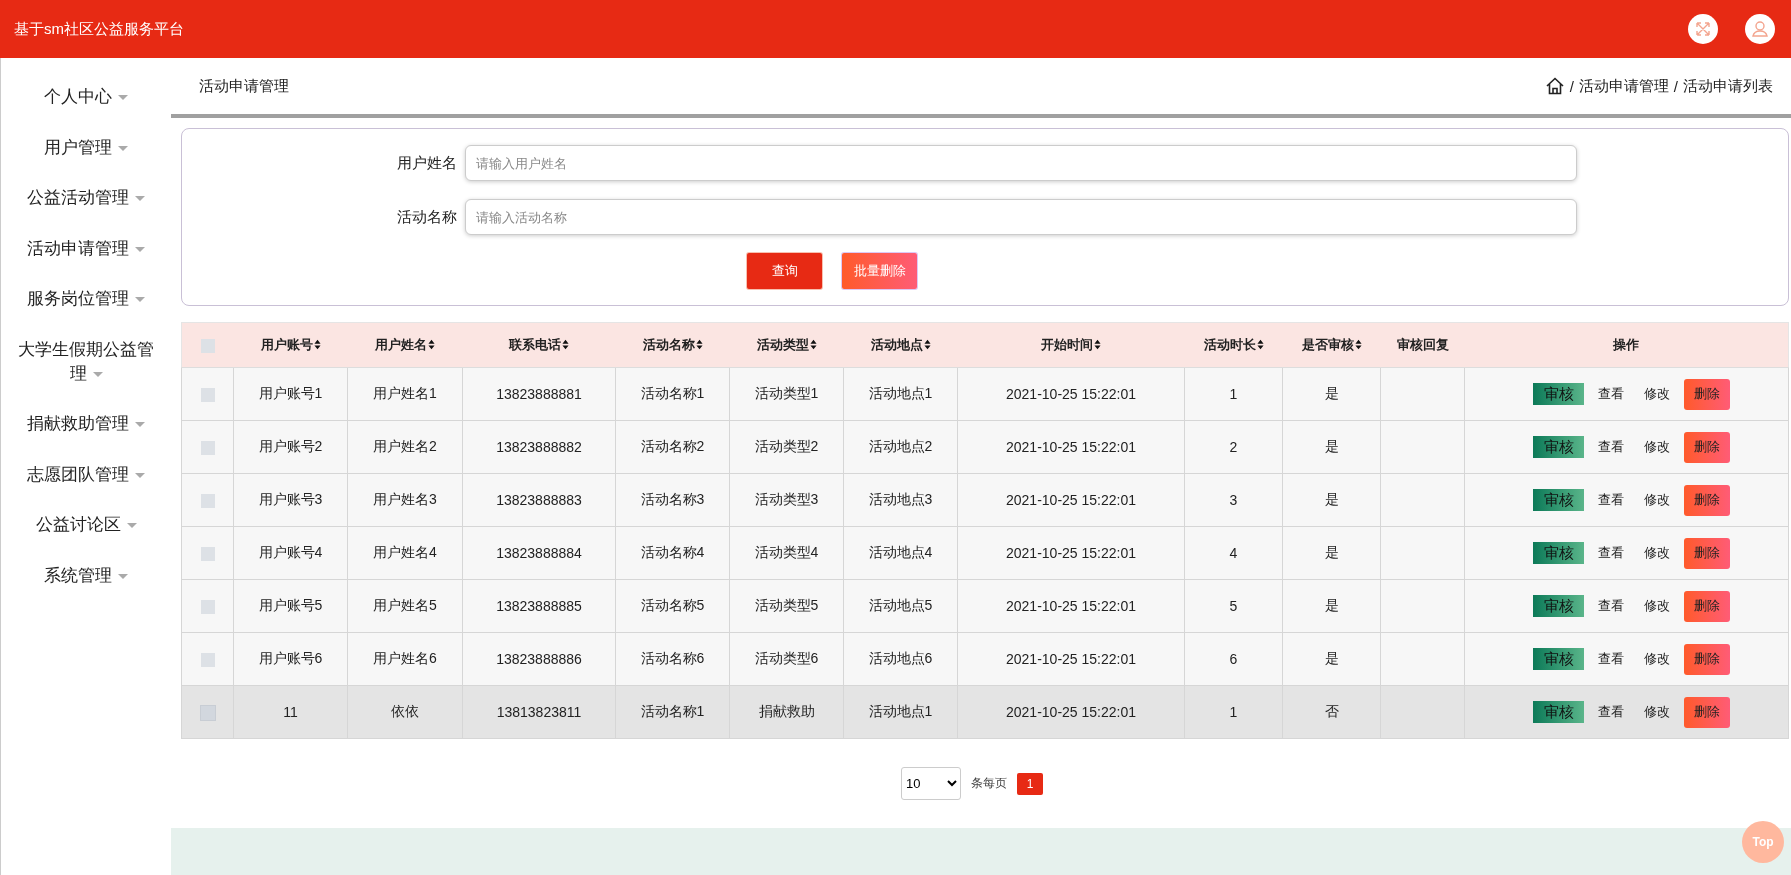  I want to click on table-cell: 活动类型4, so click(786, 553).